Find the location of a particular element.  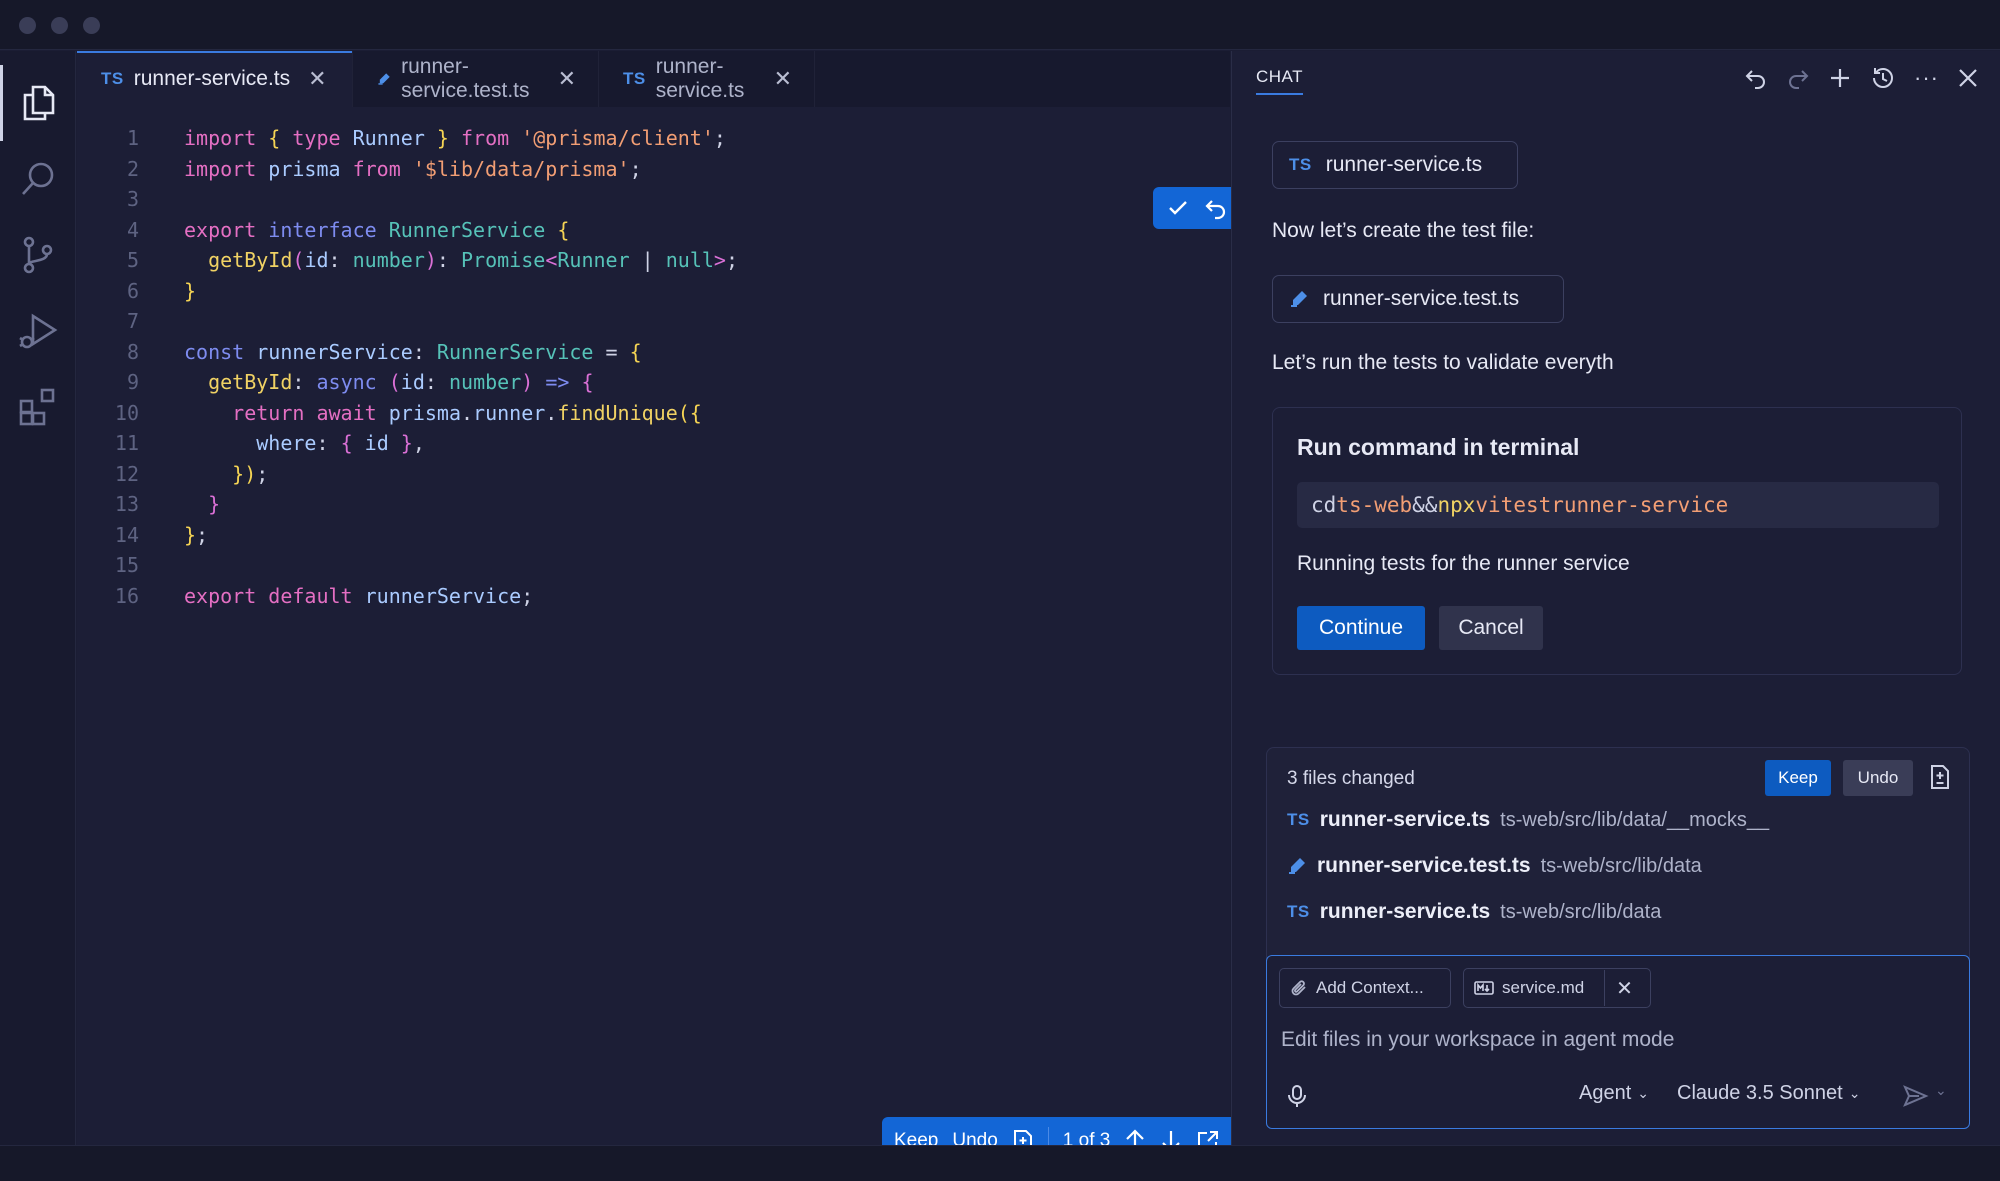

files-icon is located at coordinates (39, 103).